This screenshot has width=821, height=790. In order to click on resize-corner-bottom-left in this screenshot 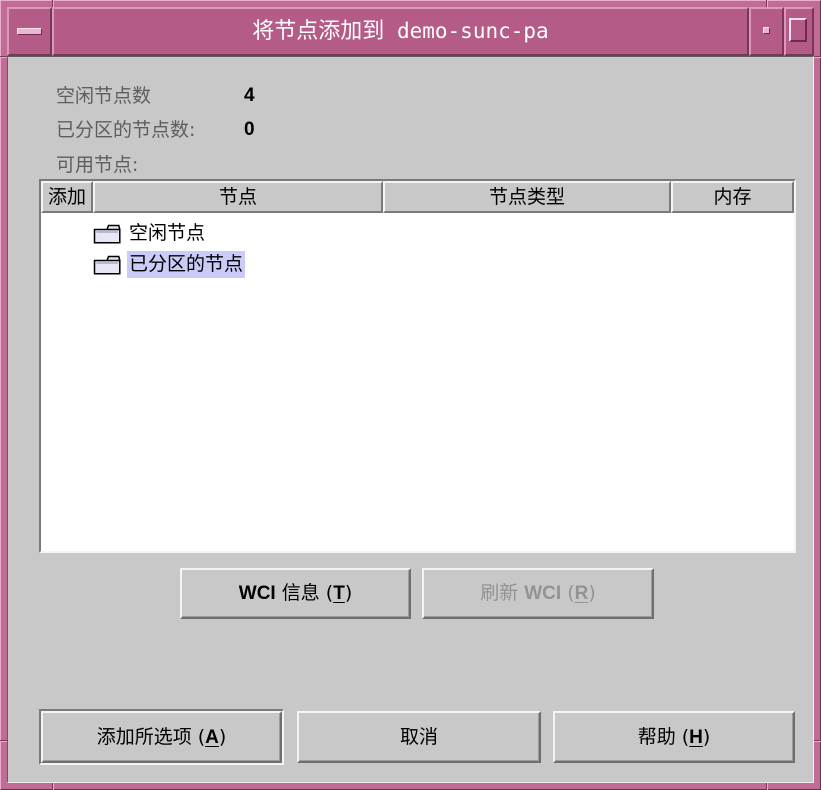, I will do `click(52, 786)`.